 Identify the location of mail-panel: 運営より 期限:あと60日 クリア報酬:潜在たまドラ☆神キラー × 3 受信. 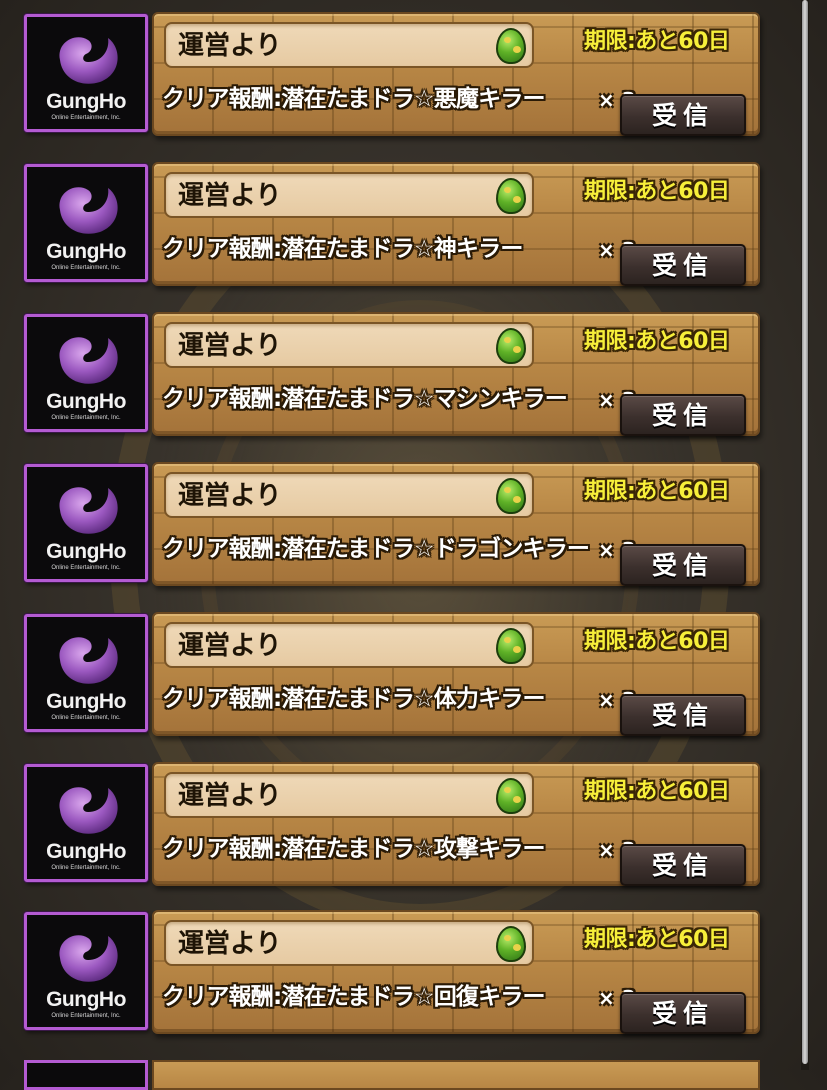
(456, 224).